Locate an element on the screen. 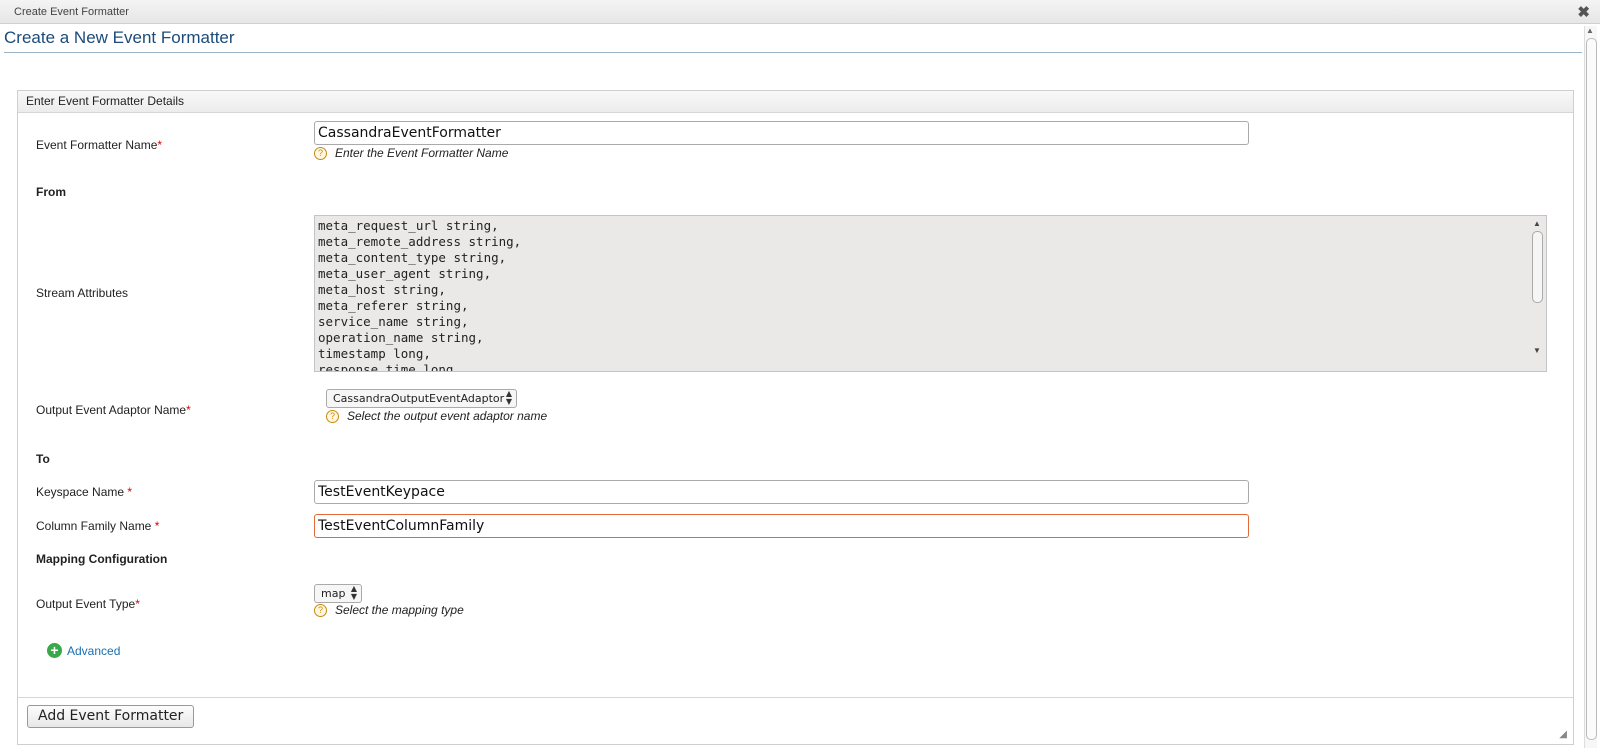 The image size is (1600, 753). panel-footer: Add Event Formatter ◢ is located at coordinates (795, 720).